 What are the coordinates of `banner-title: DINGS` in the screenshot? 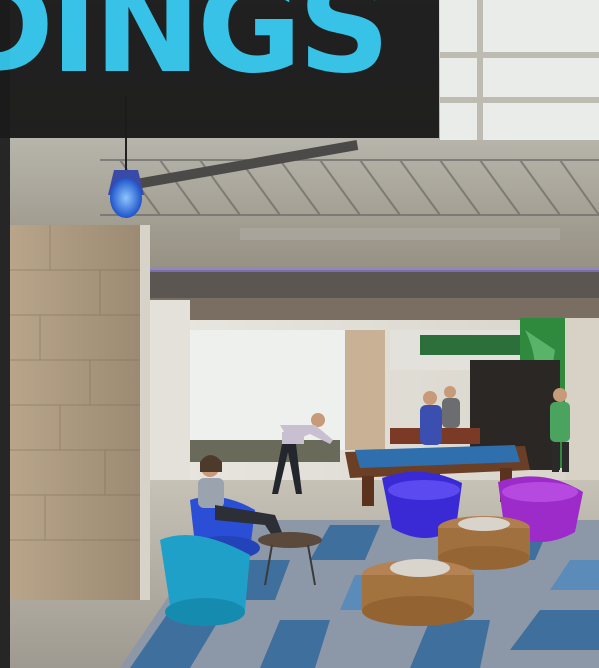 It's located at (195, 51).